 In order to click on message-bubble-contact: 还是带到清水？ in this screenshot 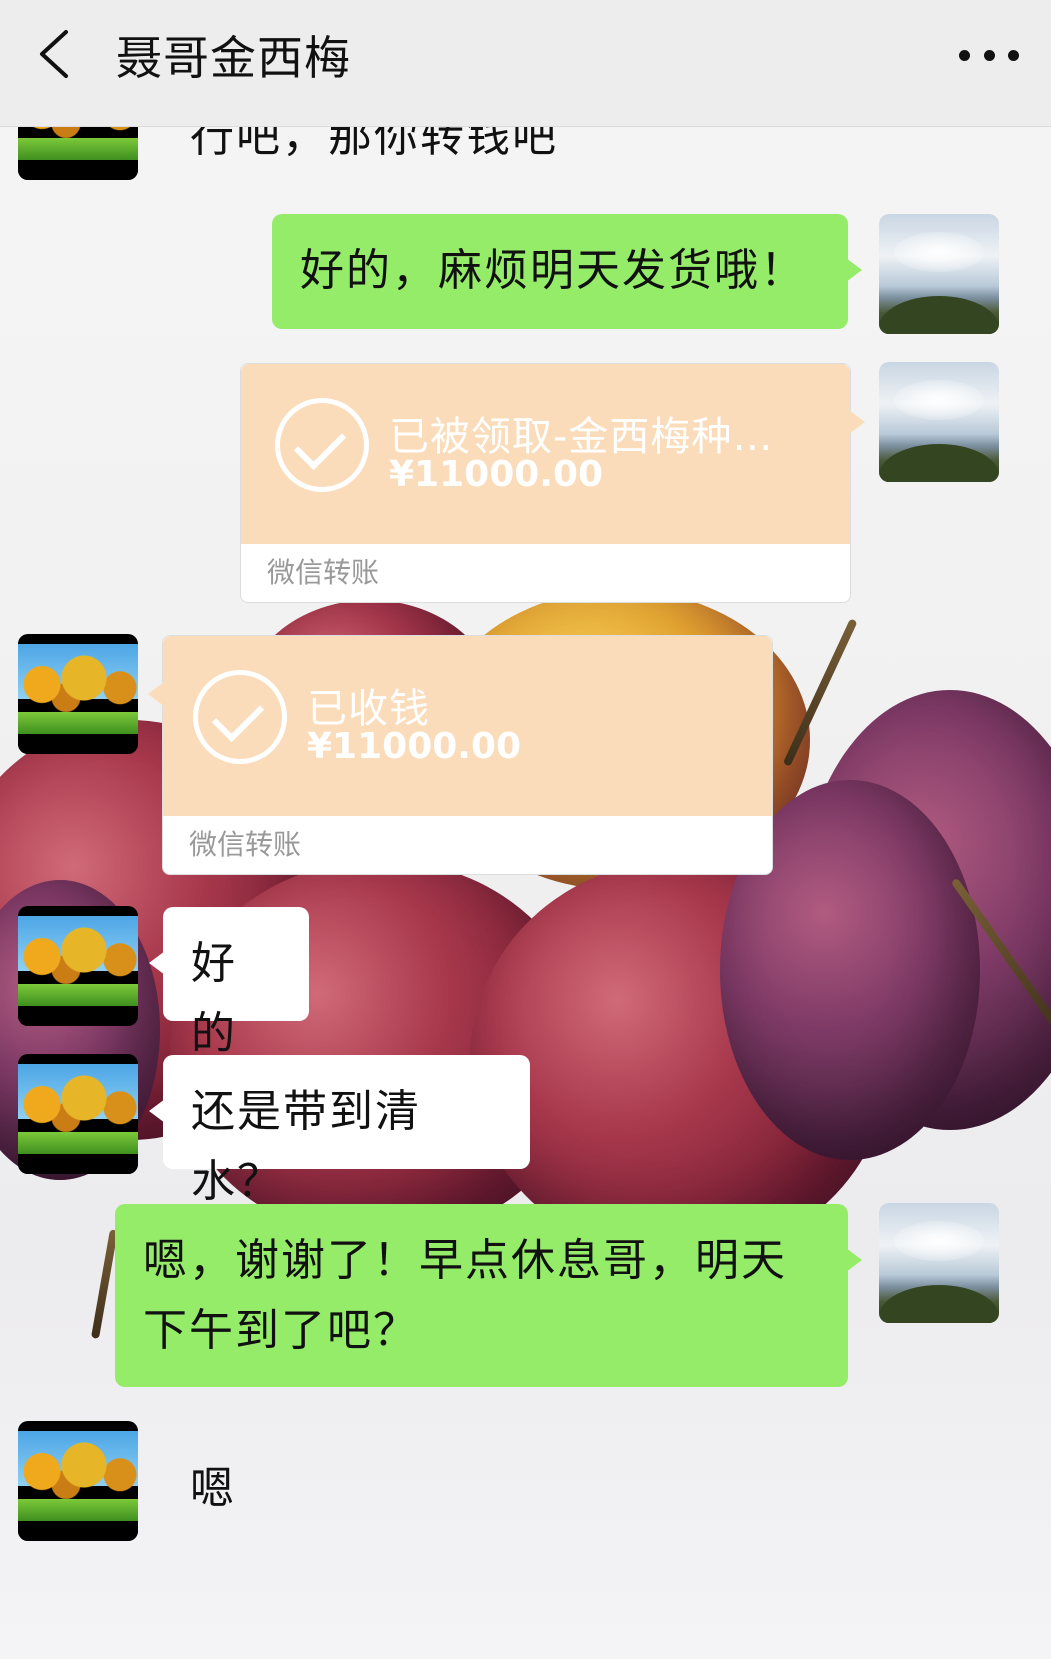, I will do `click(339, 1131)`.